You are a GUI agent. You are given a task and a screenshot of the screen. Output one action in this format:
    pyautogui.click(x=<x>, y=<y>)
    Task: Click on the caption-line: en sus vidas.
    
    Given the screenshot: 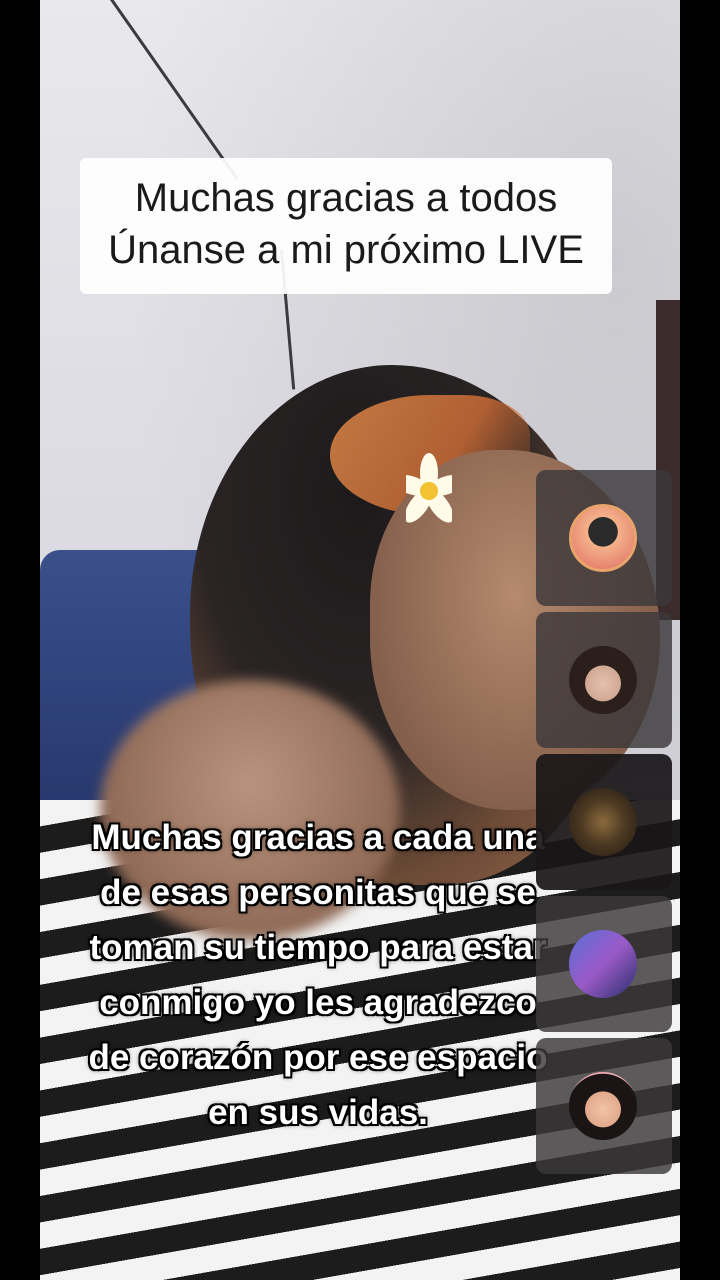 What is the action you would take?
    pyautogui.click(x=318, y=1112)
    